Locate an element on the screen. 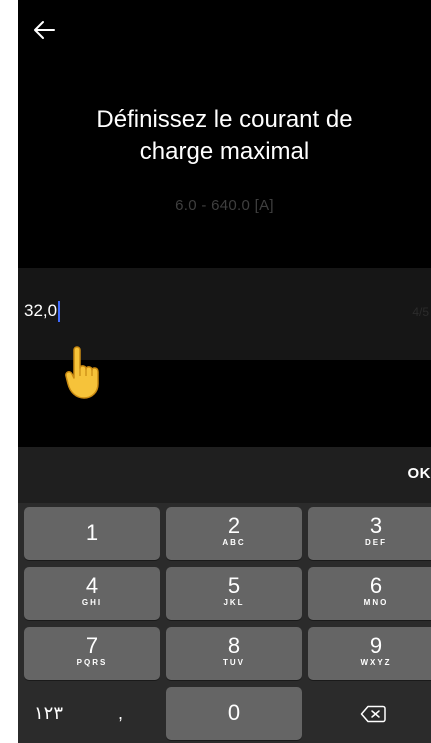 The width and height of the screenshot is (431, 743). page-title: Définissez le courant de charge maximal is located at coordinates (224, 136).